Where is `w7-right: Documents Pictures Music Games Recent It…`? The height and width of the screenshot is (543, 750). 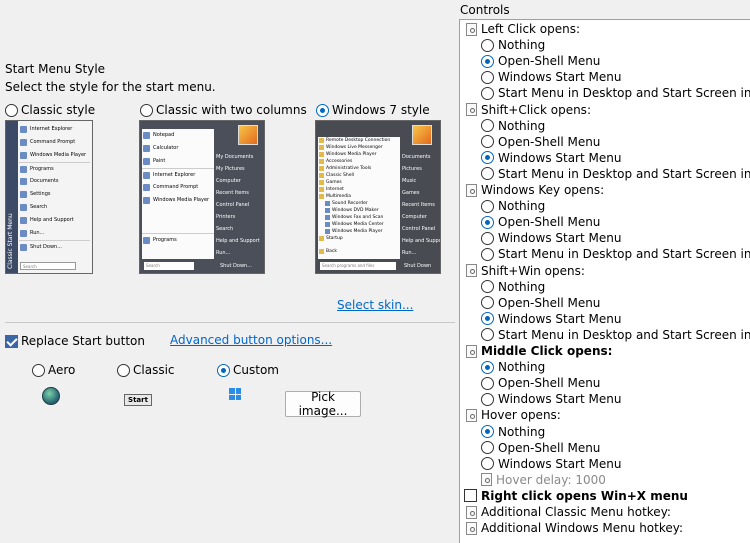
w7-right: Documents Pictures Music Games Recent It… is located at coordinates (421, 205).